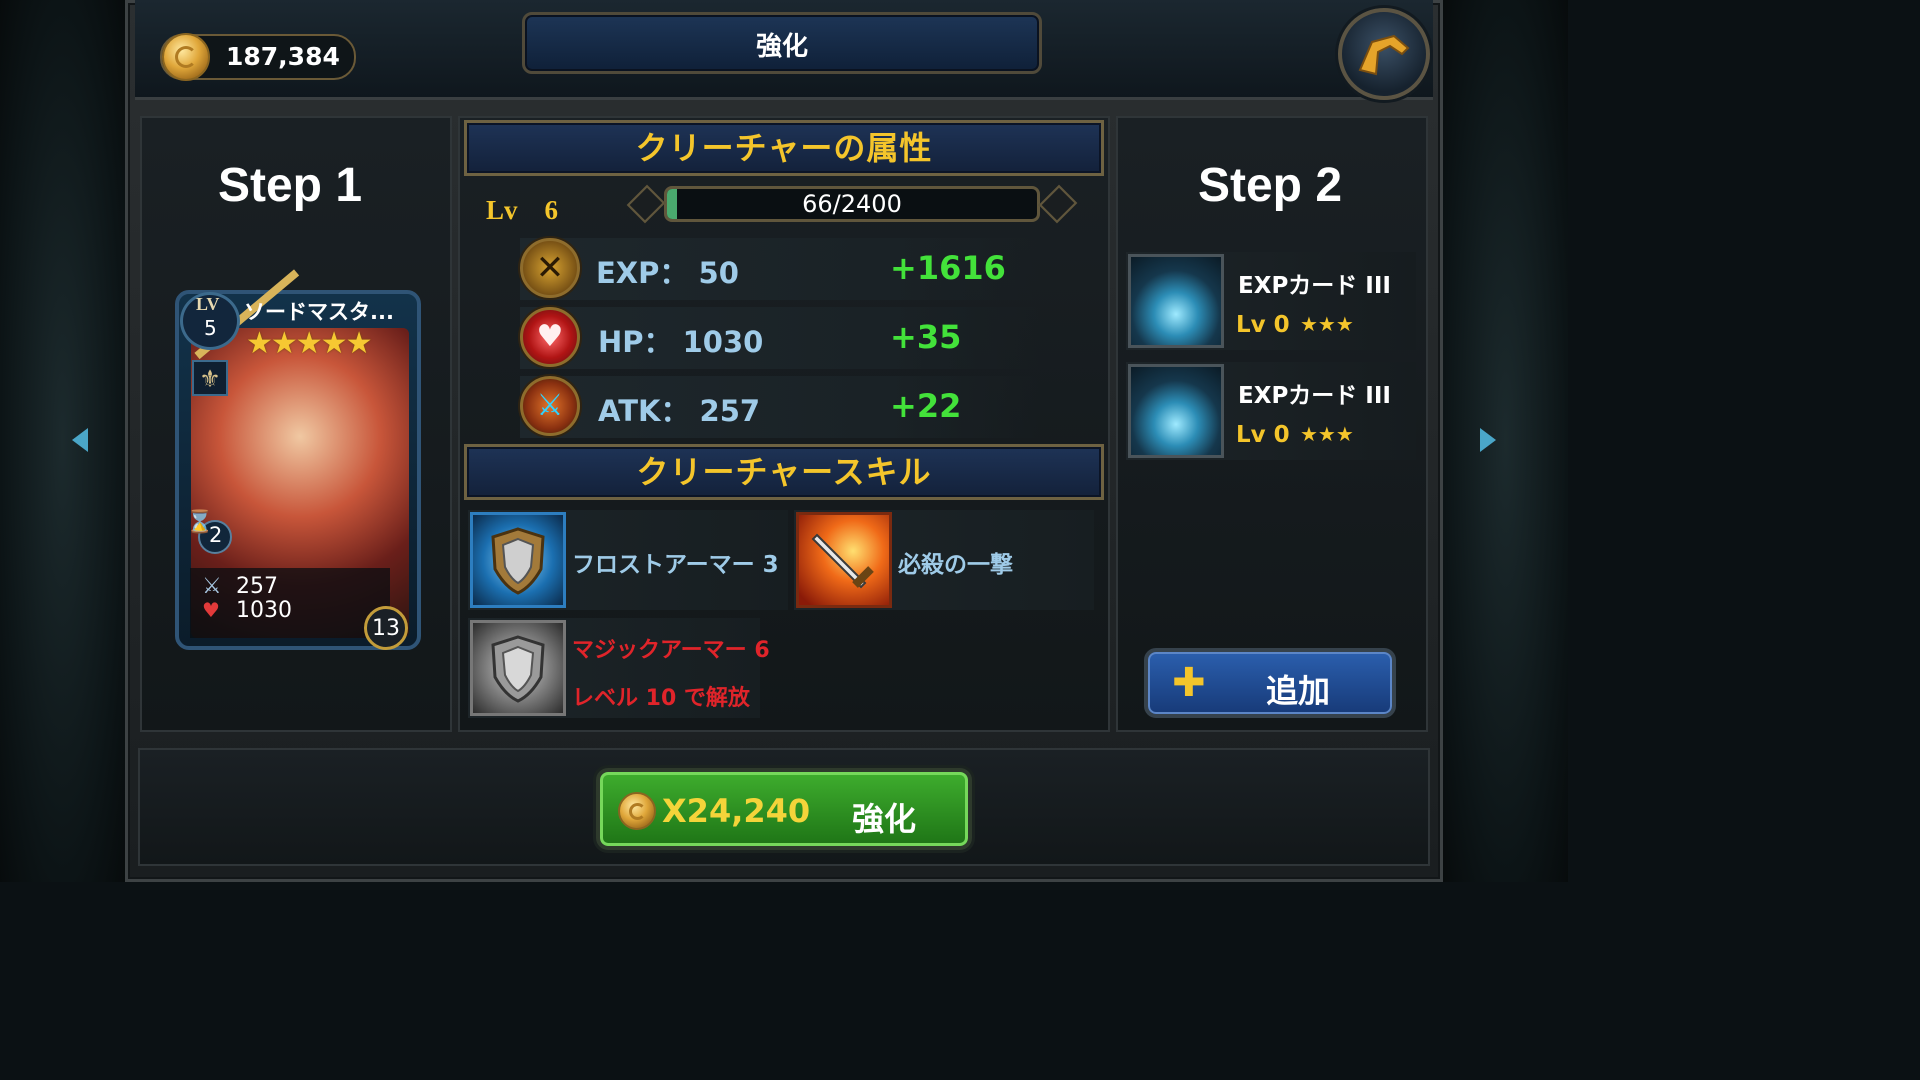  I want to click on back-button, so click(1384, 54).